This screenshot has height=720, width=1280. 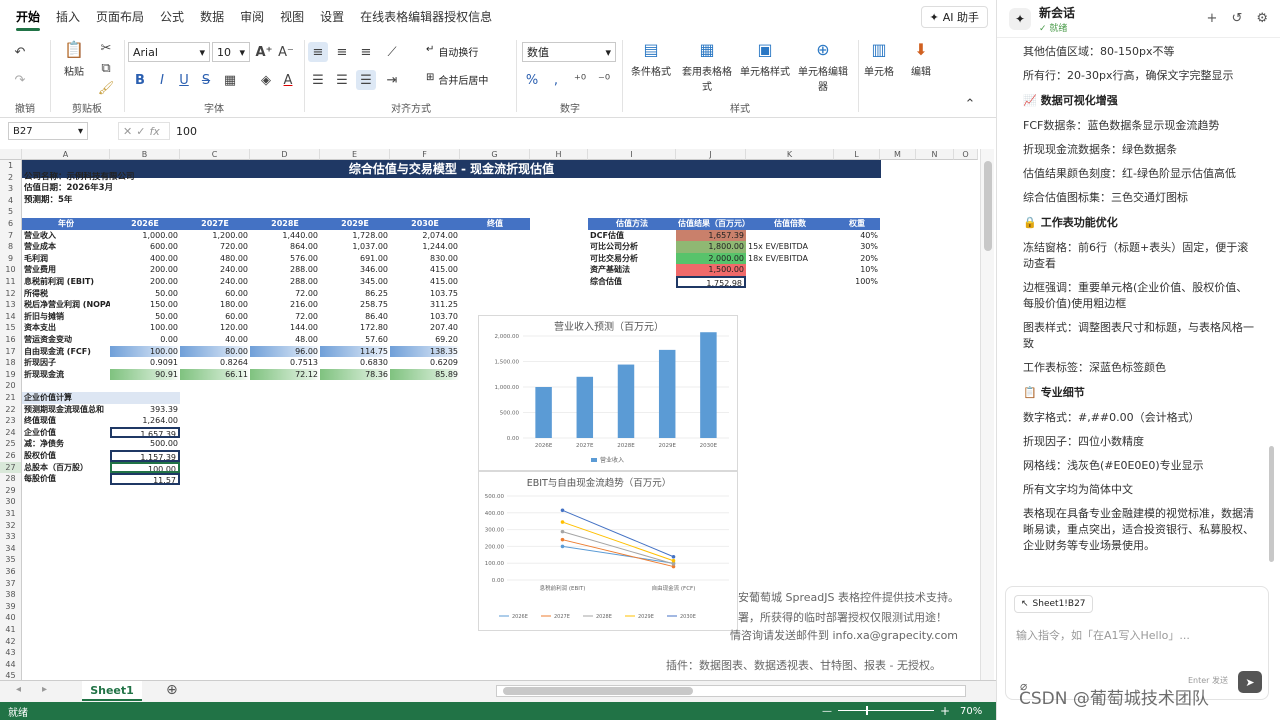 What do you see at coordinates (11, 653) in the screenshot?
I see `row-header: 43` at bounding box center [11, 653].